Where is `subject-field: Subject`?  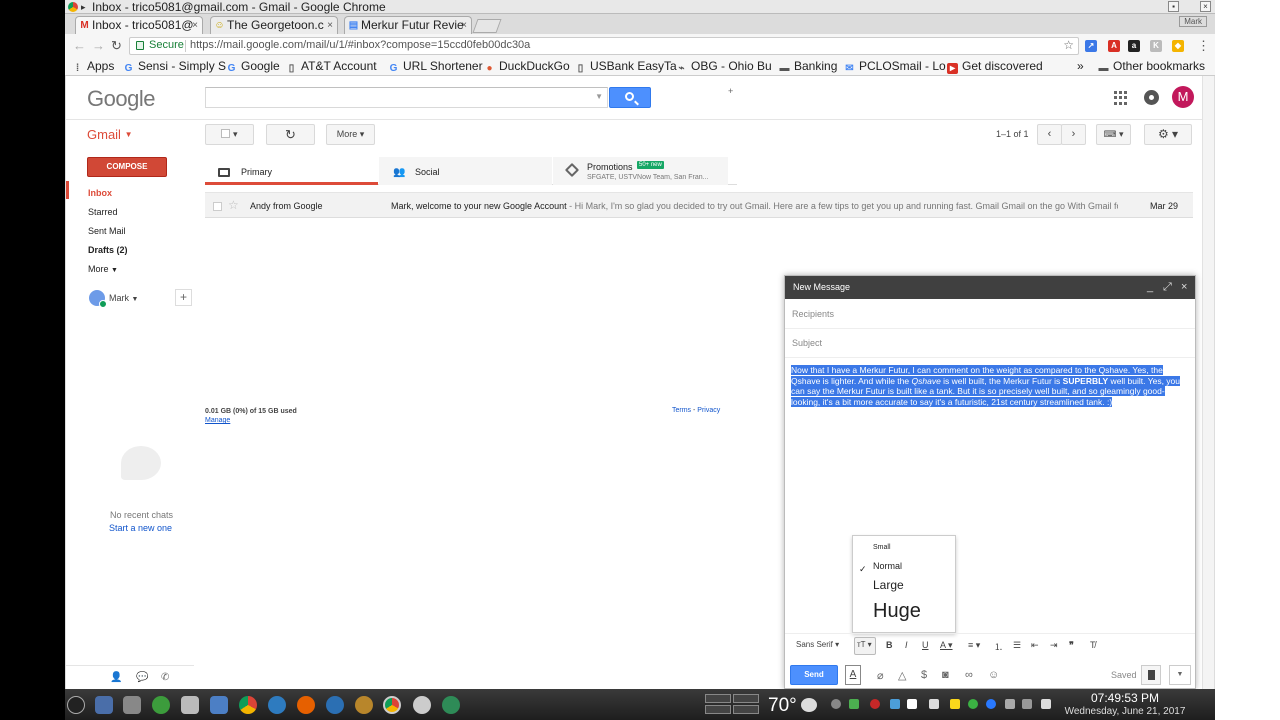 subject-field: Subject is located at coordinates (990, 343).